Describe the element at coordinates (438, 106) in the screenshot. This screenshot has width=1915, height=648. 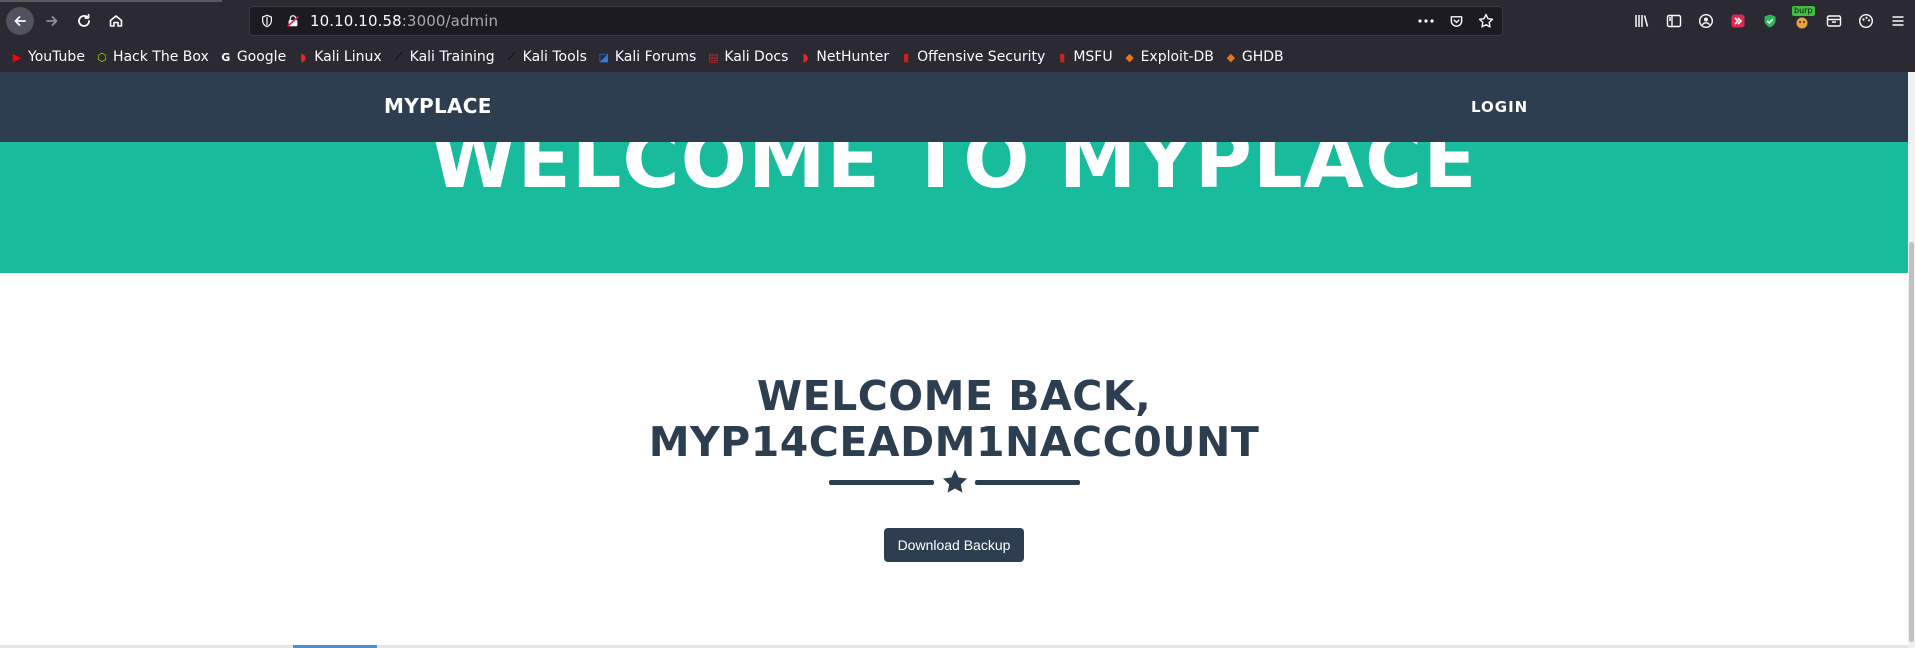
I see `site-brand-link: MYPLACE` at that location.